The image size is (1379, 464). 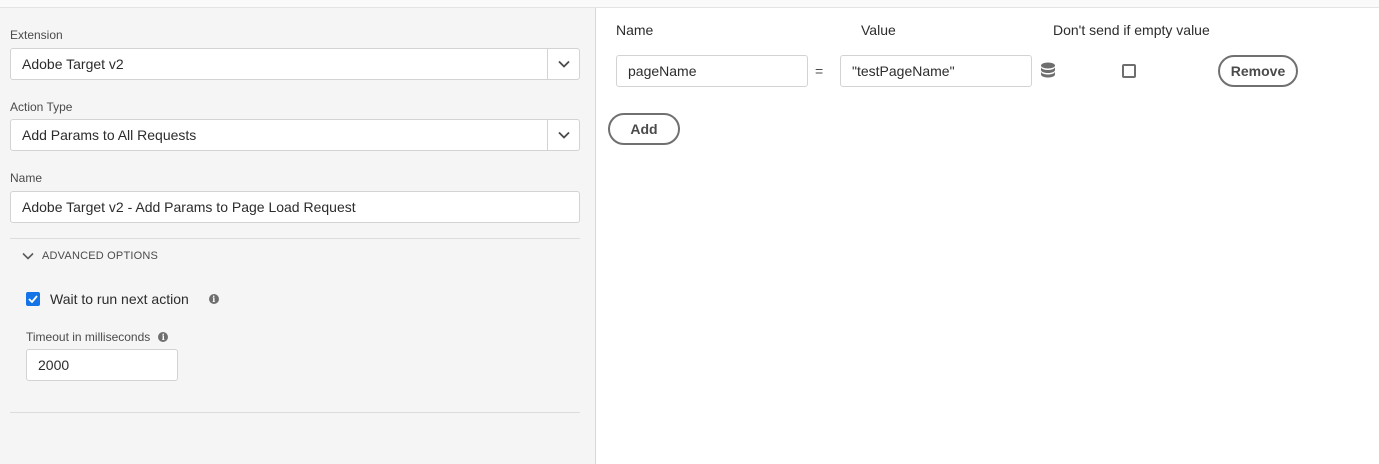 I want to click on checkmark-icon, so click(x=33, y=299).